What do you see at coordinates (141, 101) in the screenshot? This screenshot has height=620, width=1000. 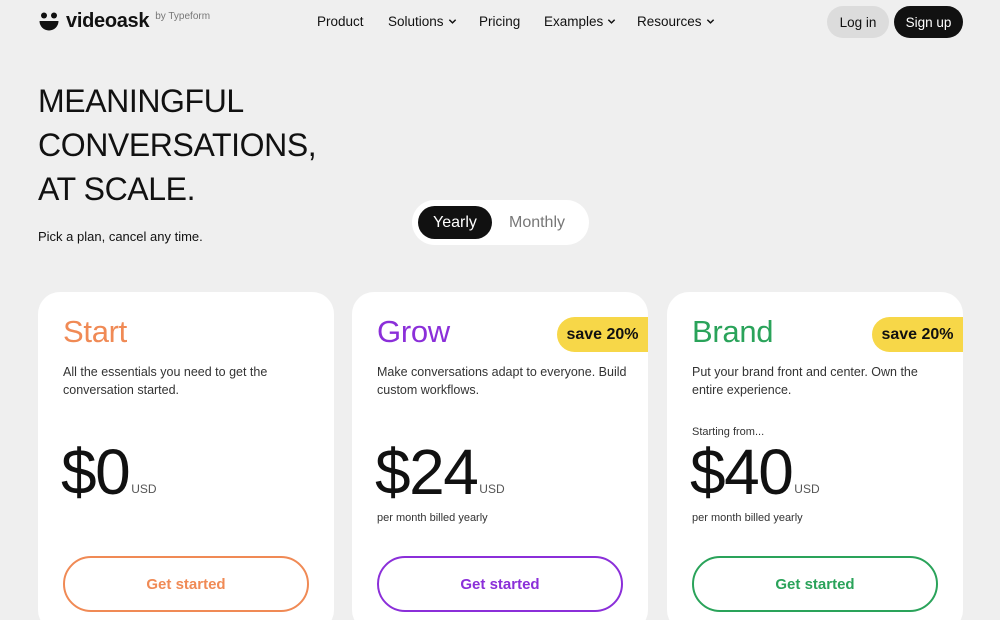 I see `page-title-line: MEANINGFUL` at bounding box center [141, 101].